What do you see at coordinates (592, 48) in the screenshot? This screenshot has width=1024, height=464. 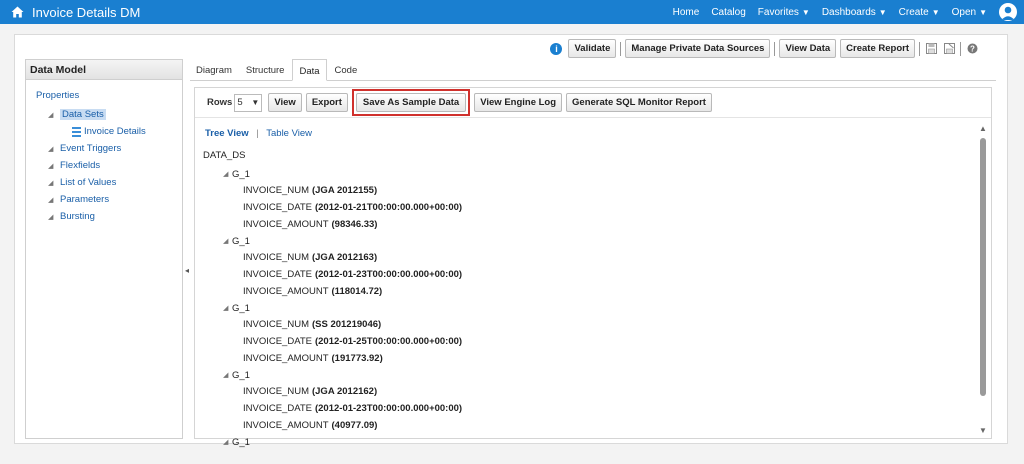 I see `validate-button: Validate` at bounding box center [592, 48].